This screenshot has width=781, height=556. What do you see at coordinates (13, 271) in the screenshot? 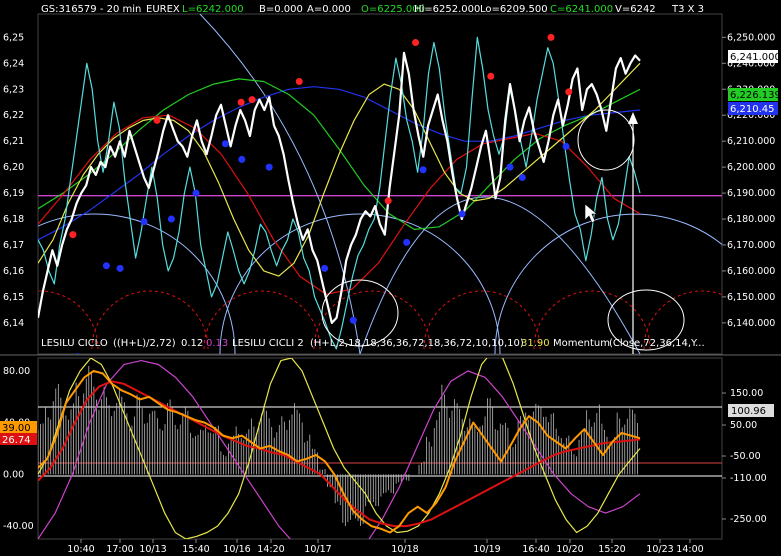
I see `price-tick-left: 6,16` at bounding box center [13, 271].